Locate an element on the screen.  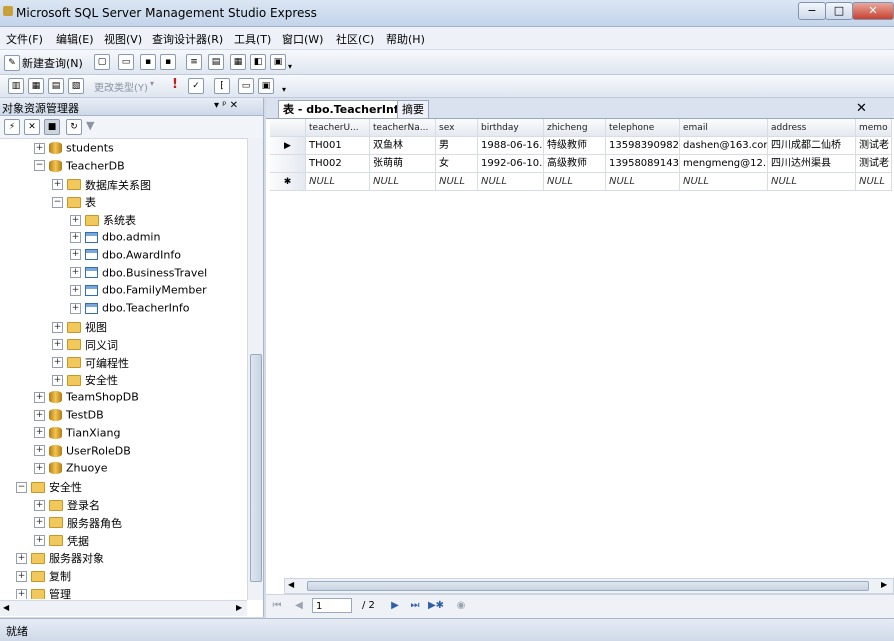
explorer-horizontal-scrollbar: ◀ ▶ is located at coordinates (123, 608).